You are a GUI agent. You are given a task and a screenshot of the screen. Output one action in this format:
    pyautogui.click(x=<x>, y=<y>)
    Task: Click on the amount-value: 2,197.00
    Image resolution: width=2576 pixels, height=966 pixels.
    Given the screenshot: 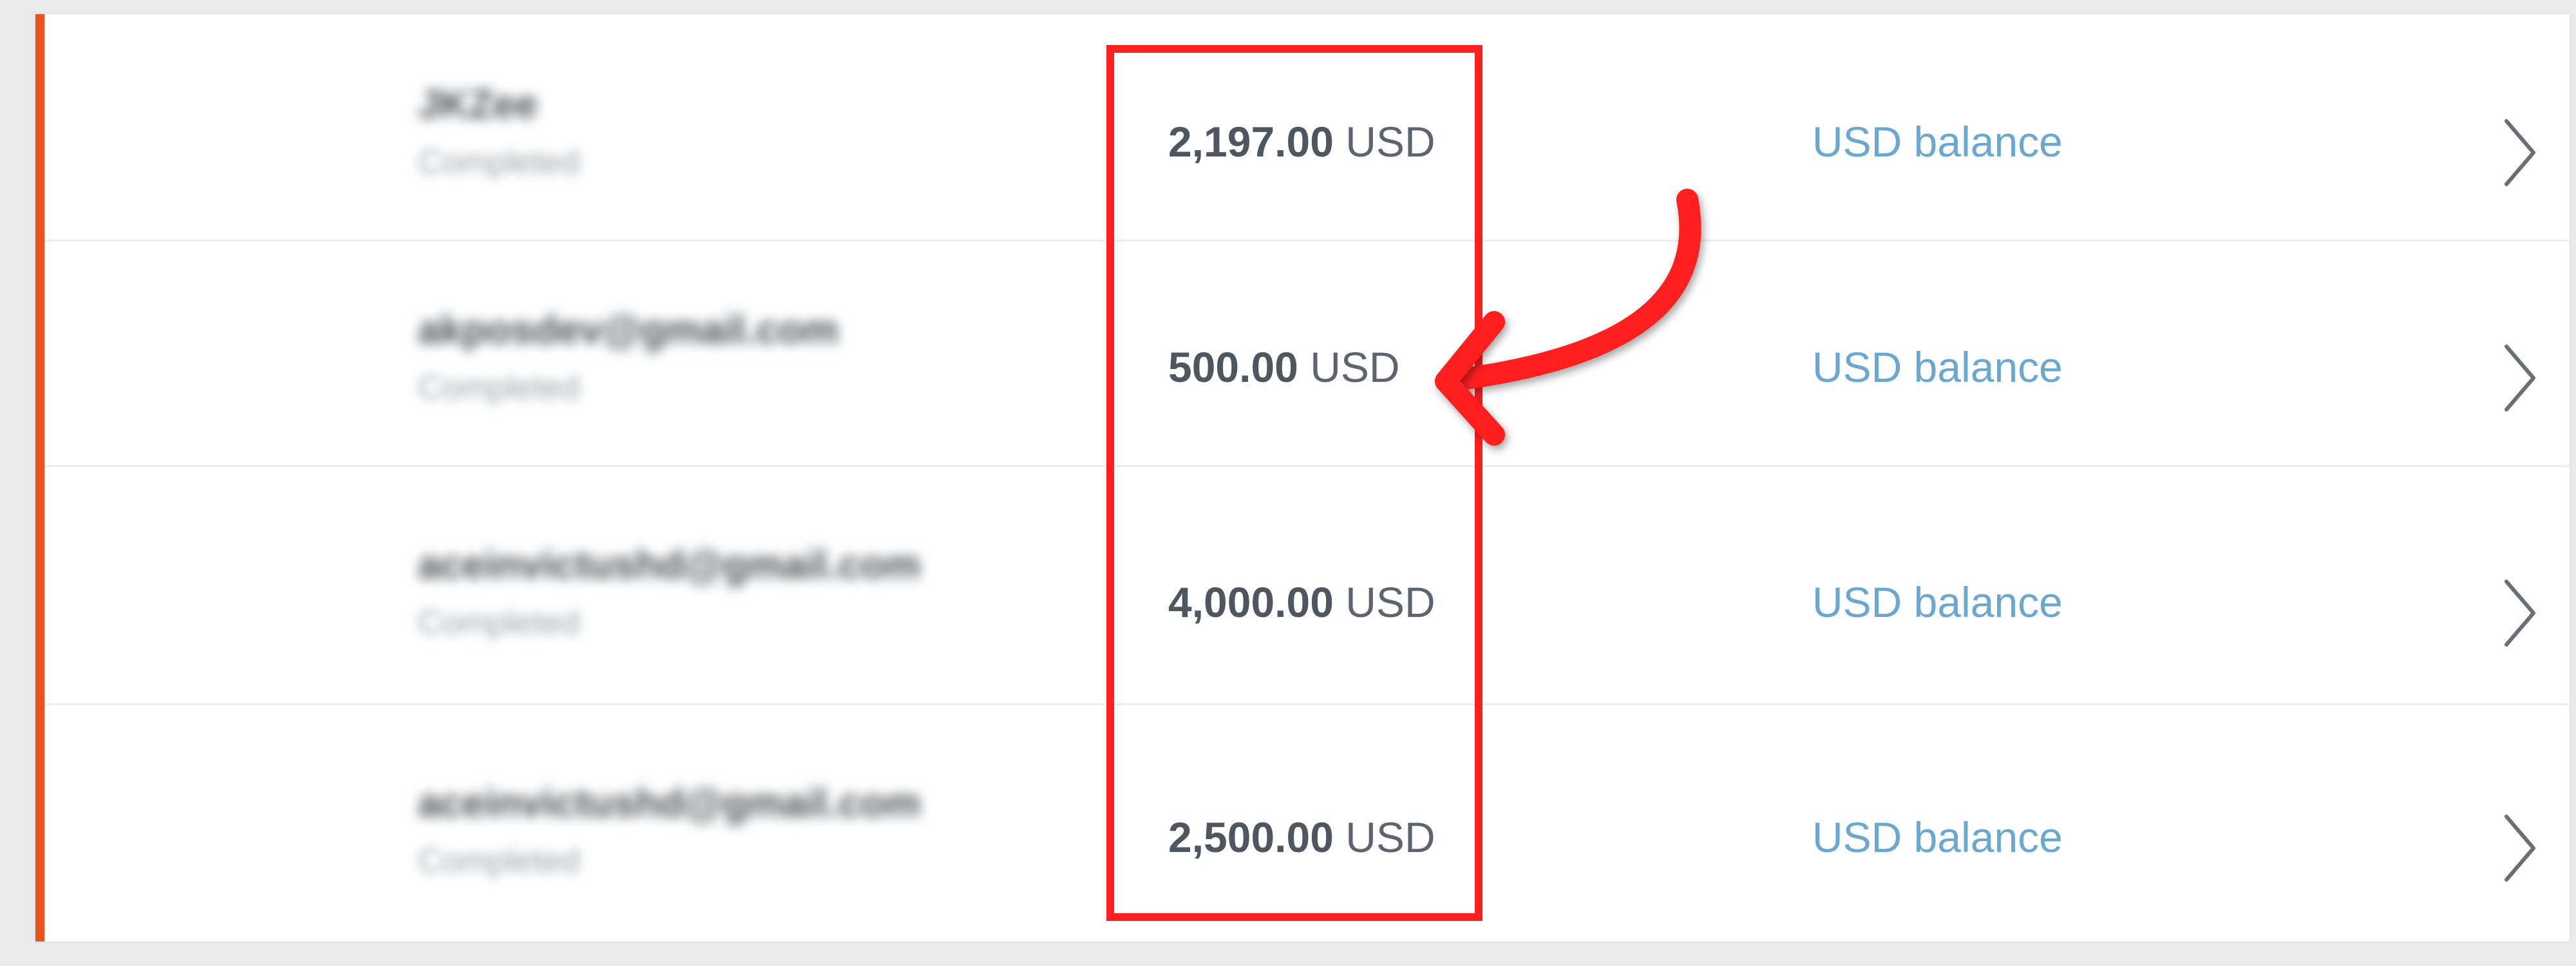 What is the action you would take?
    pyautogui.click(x=1251, y=142)
    